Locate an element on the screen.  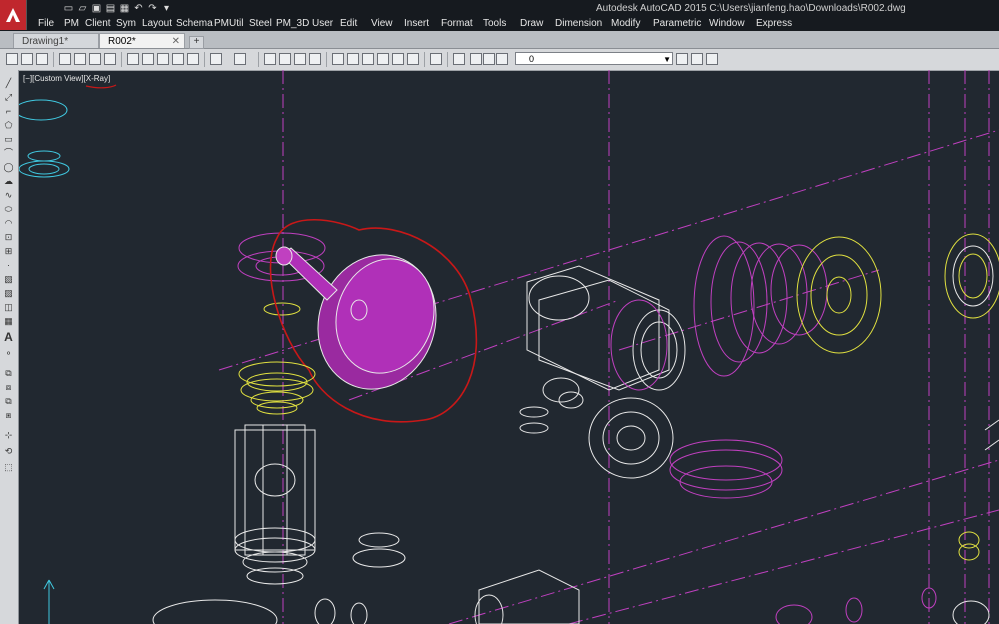
zoom-window-icon is located at coordinates (300, 59).